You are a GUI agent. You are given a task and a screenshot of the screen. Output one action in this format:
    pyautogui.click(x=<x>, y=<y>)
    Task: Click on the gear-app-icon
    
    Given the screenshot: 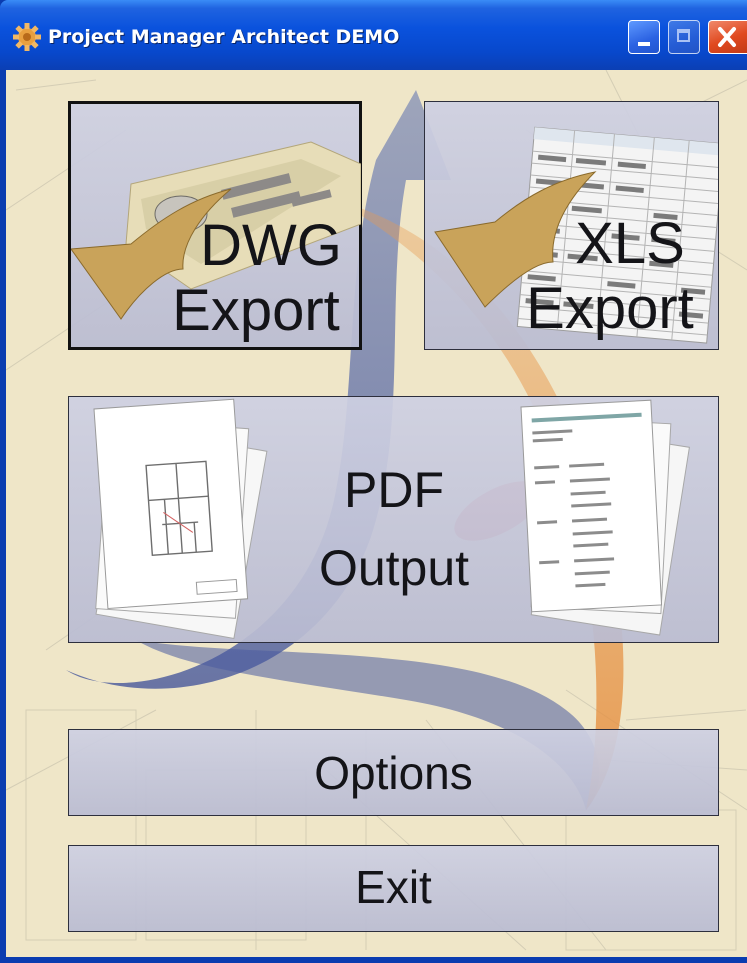 What is the action you would take?
    pyautogui.click(x=27, y=37)
    